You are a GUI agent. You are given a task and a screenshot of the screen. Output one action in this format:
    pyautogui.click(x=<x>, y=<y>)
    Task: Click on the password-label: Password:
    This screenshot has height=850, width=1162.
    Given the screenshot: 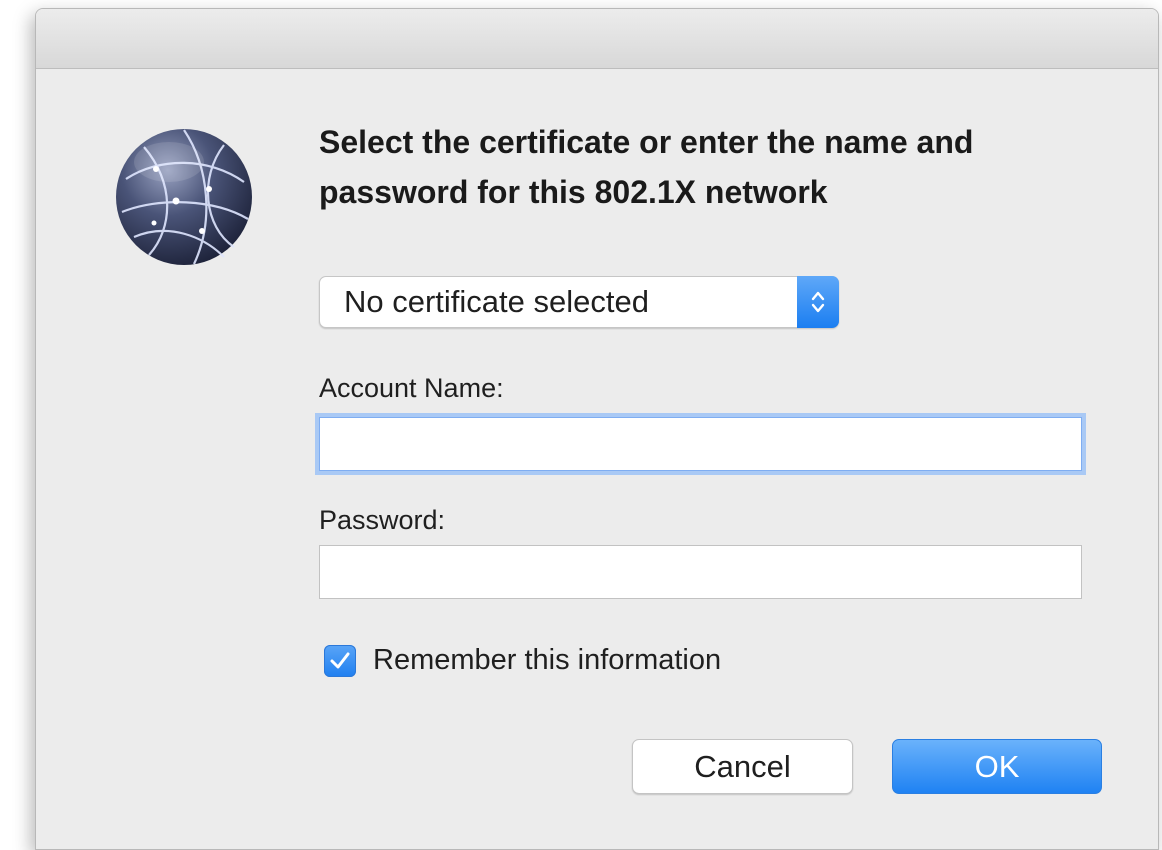 What is the action you would take?
    pyautogui.click(x=382, y=520)
    